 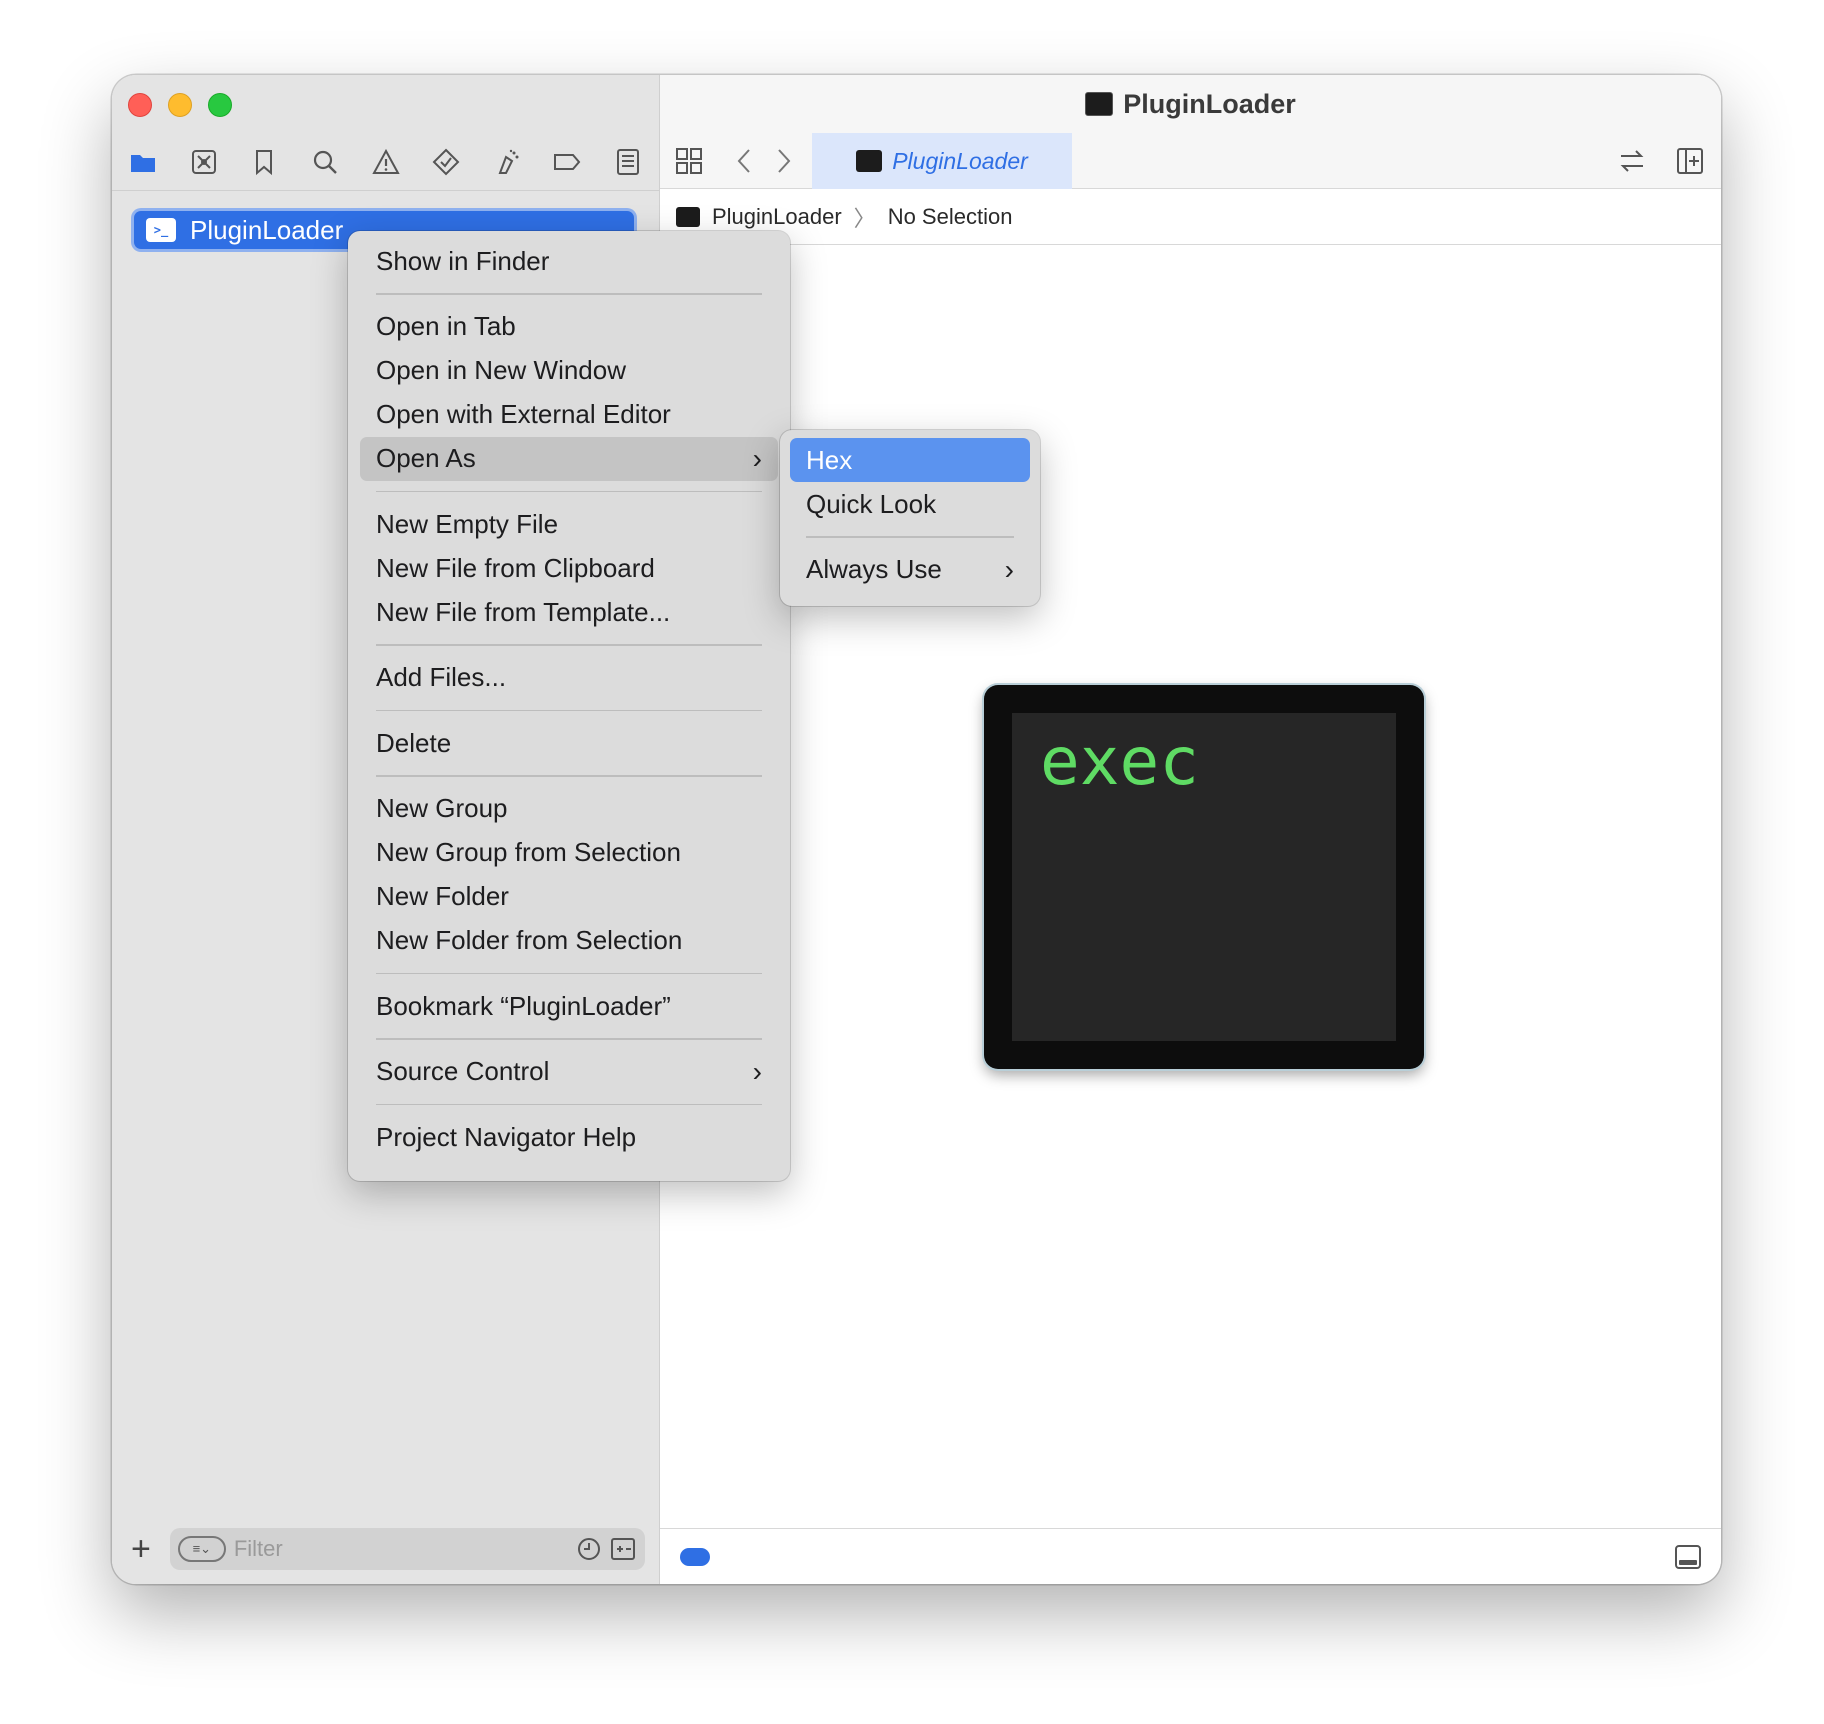 I want to click on menu-item-open-with-external-editor: Open with External Editor, so click(x=569, y=415).